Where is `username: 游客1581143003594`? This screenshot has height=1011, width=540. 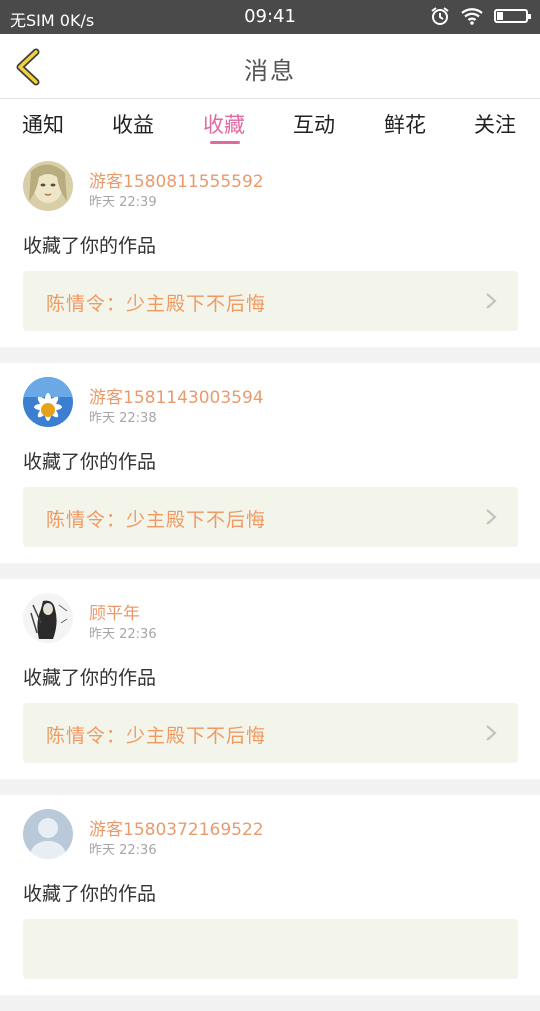 username: 游客1581143003594 is located at coordinates (176, 395).